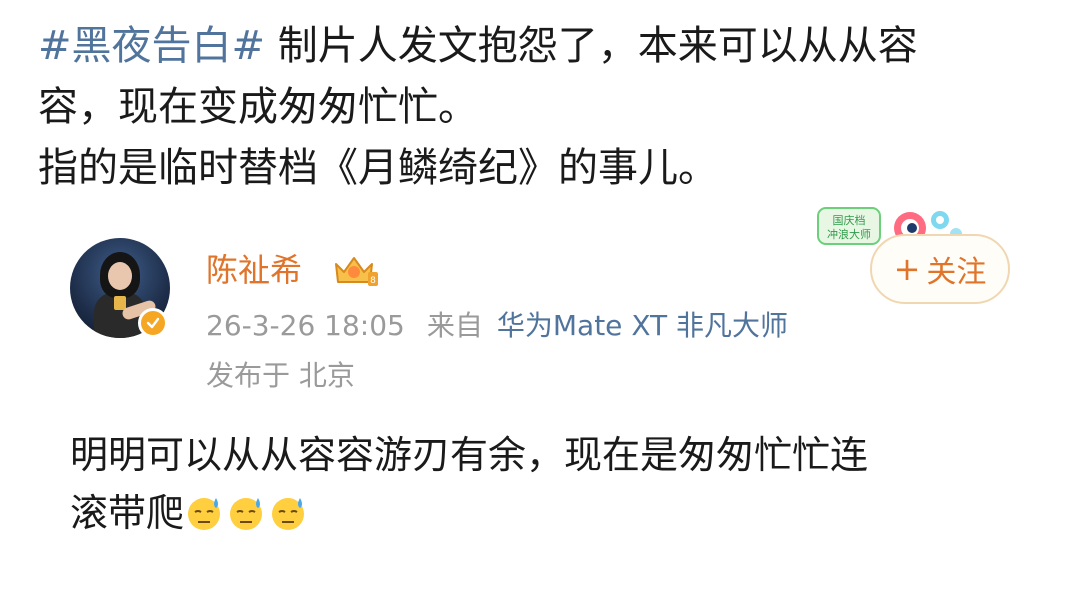 The height and width of the screenshot is (596, 1080). I want to click on post-meta: 26-3-26 18:05 来自 华为Mate XT 非凡大师, so click(497, 326).